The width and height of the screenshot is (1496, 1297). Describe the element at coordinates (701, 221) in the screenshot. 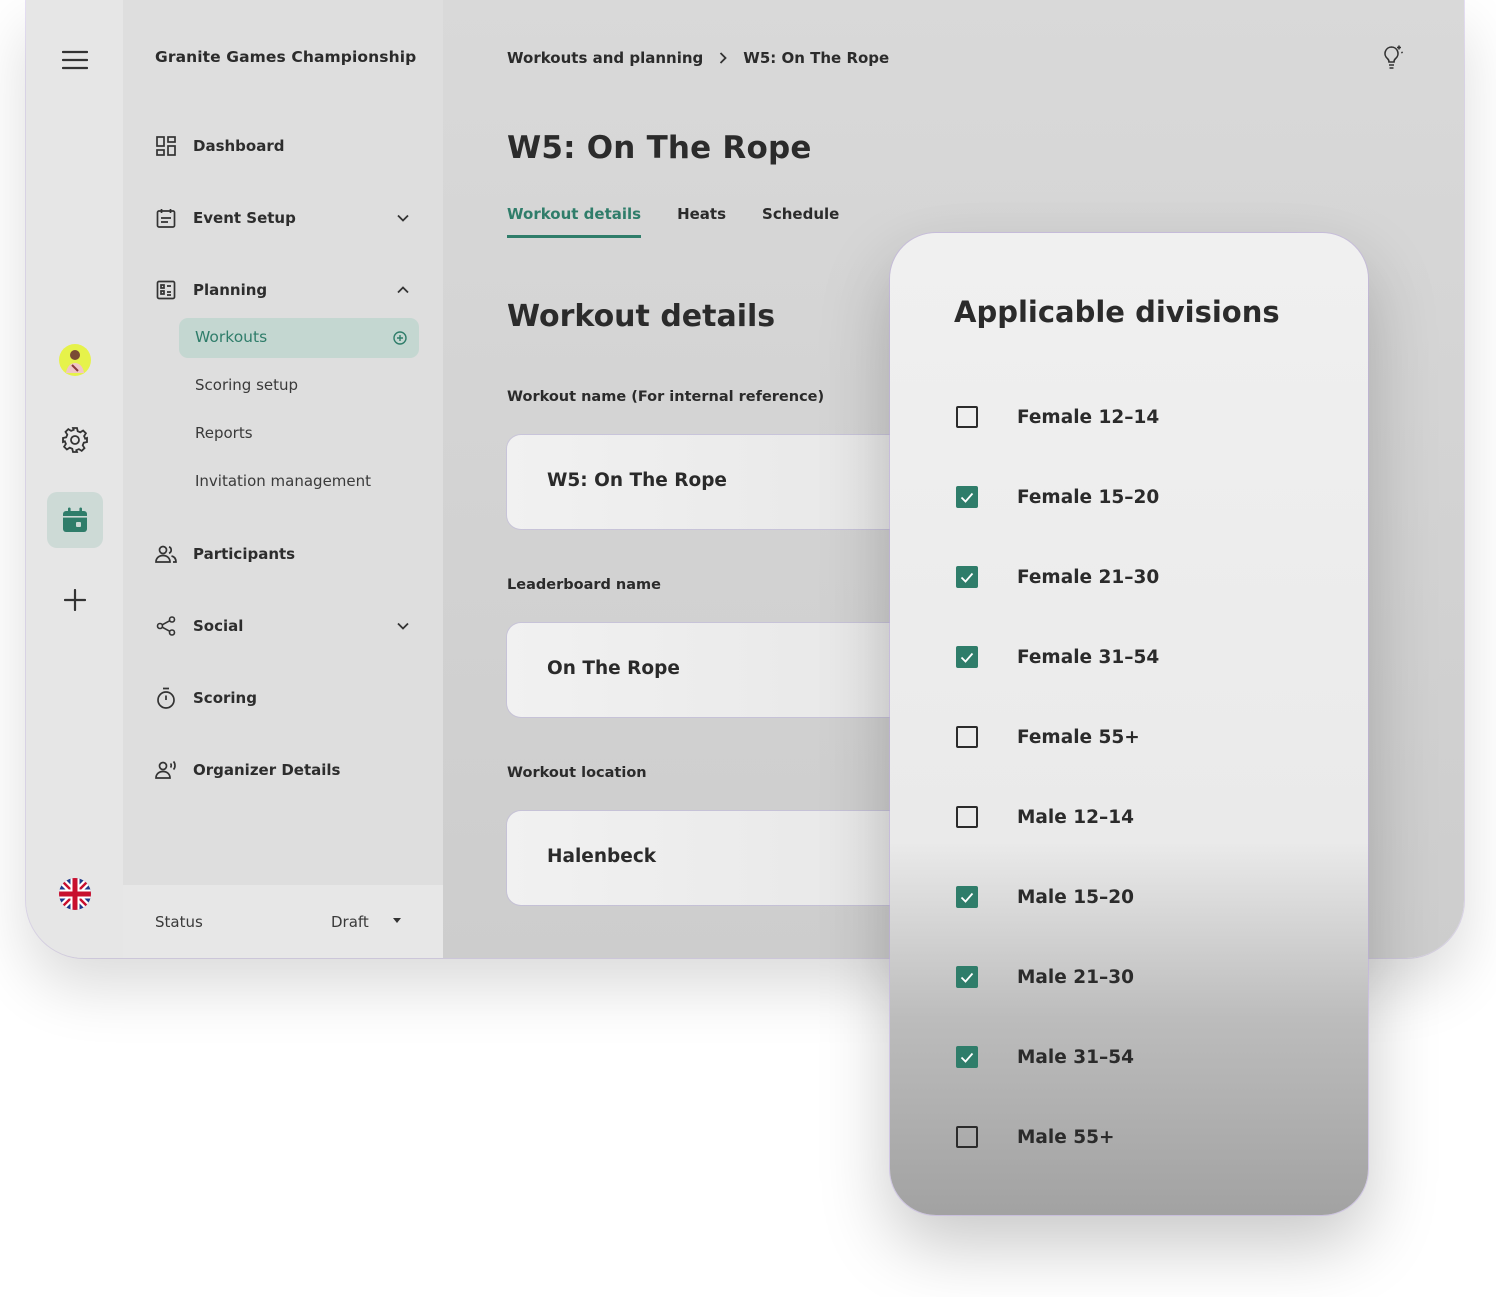

I see `tab-heats: Heats` at that location.